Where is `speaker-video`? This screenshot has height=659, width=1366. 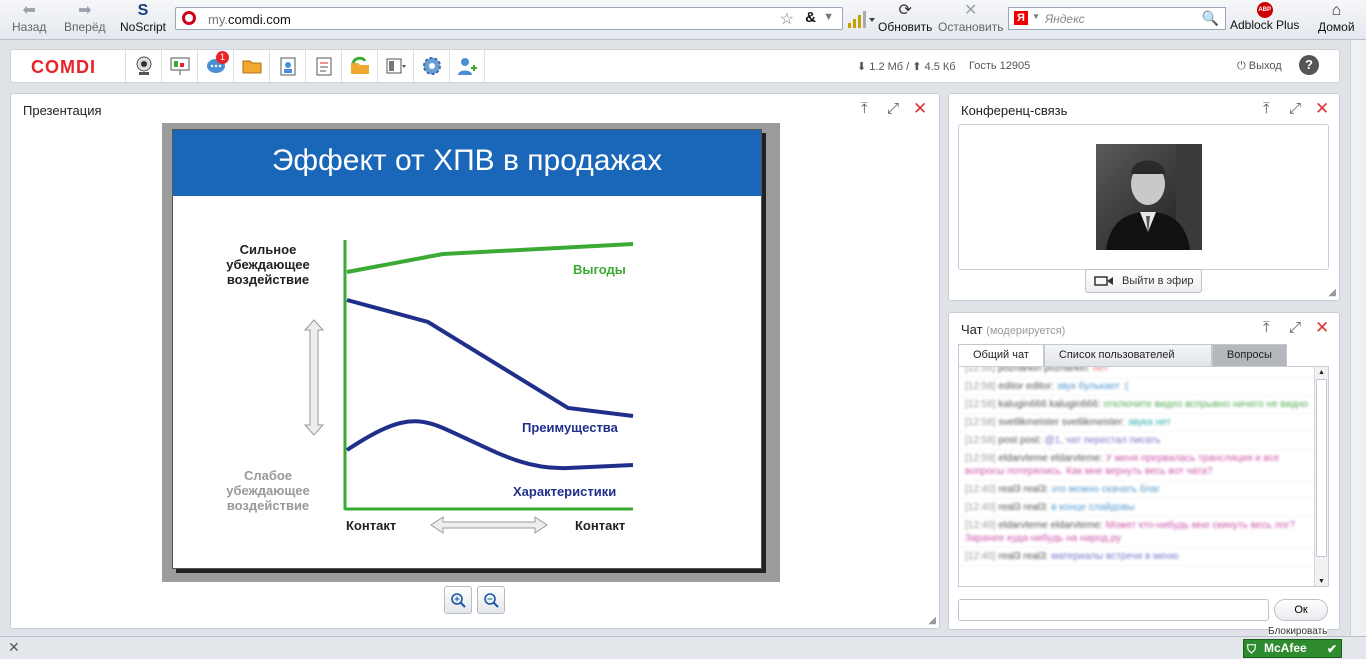
speaker-video is located at coordinates (1149, 197).